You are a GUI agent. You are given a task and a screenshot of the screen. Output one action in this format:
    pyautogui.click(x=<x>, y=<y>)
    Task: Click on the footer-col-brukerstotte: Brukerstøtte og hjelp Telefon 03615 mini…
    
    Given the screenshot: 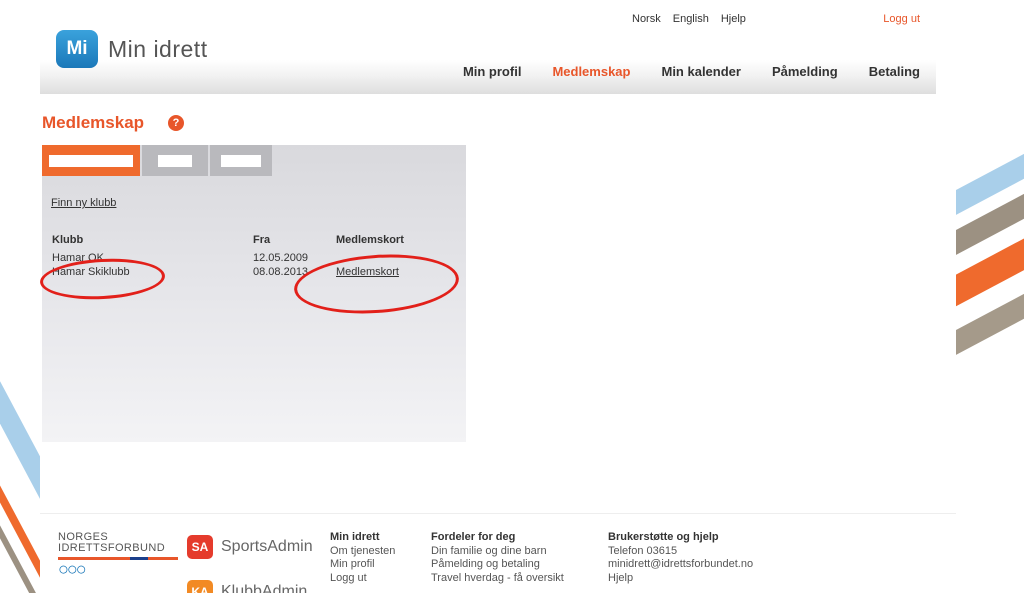 What is the action you would take?
    pyautogui.click(x=680, y=558)
    